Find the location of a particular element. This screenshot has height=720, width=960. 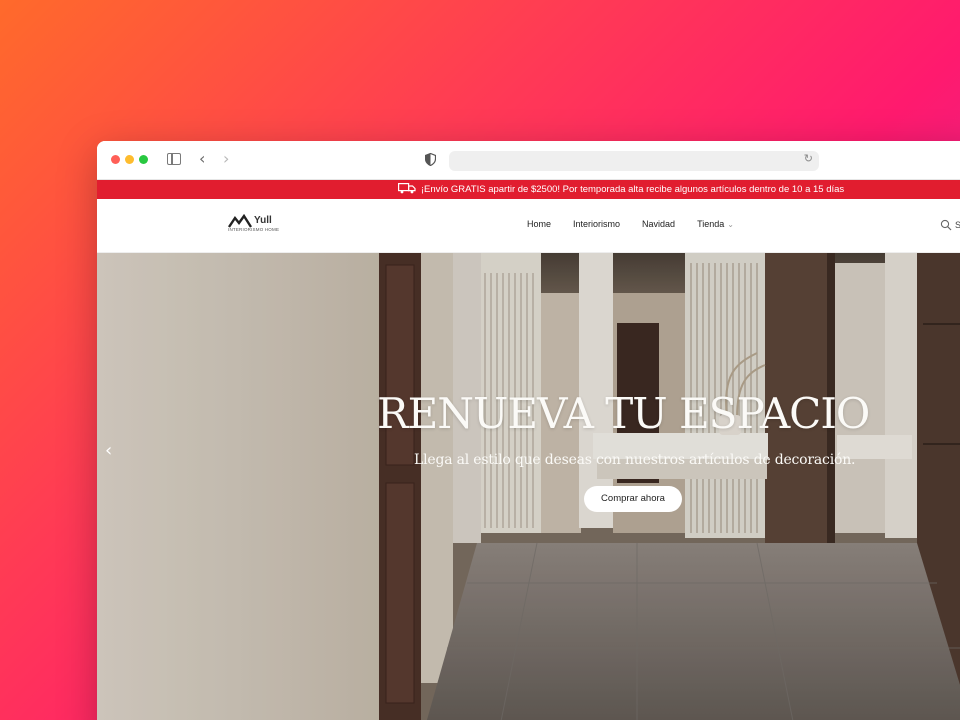

logo-mark-icon is located at coordinates (240, 221).